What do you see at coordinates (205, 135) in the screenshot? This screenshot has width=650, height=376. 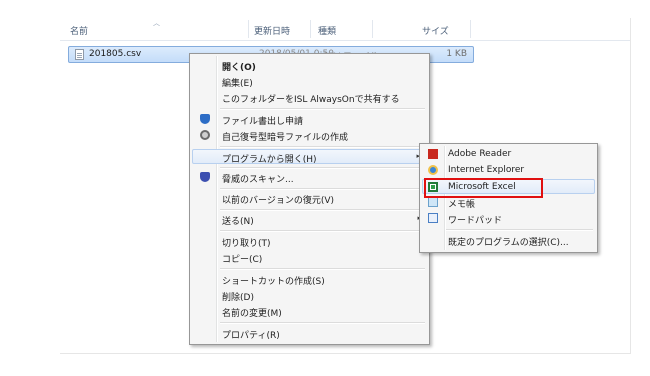 I see `gear-icon` at bounding box center [205, 135].